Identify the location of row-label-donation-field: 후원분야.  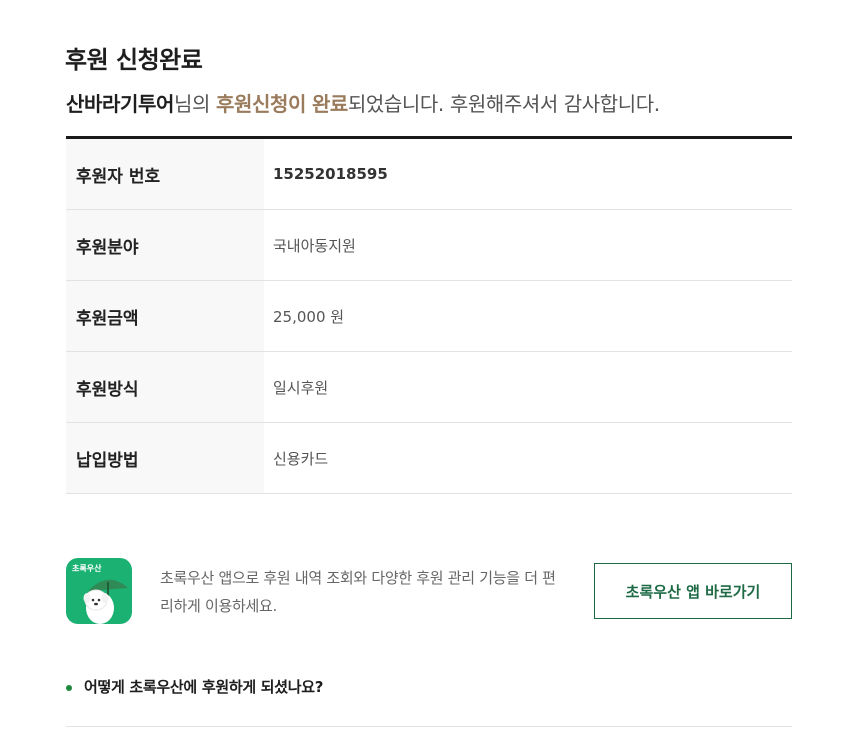
(165, 245).